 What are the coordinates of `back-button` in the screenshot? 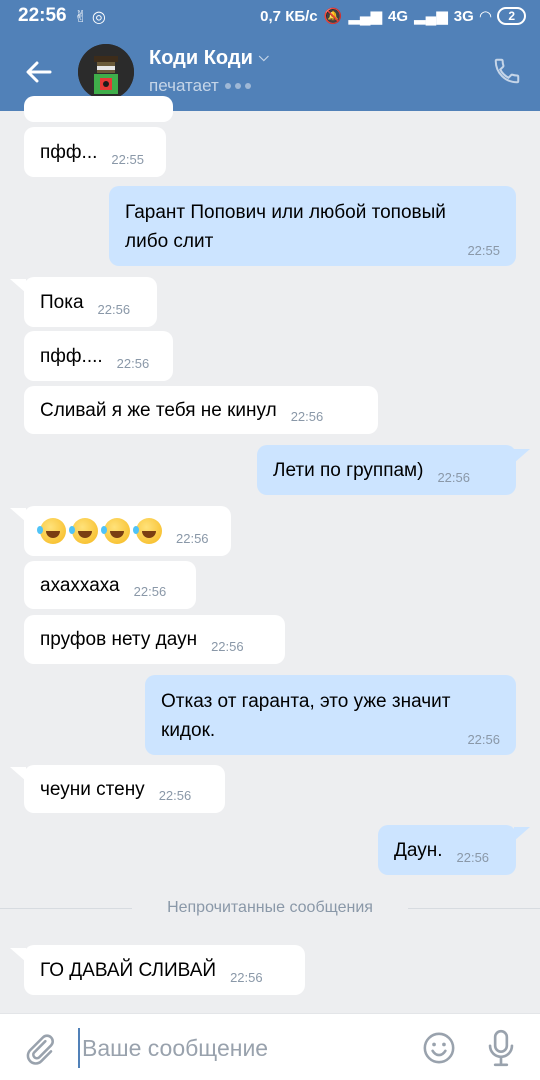 It's located at (39, 72).